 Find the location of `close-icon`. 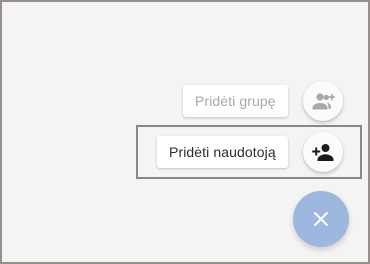

close-icon is located at coordinates (321, 219).